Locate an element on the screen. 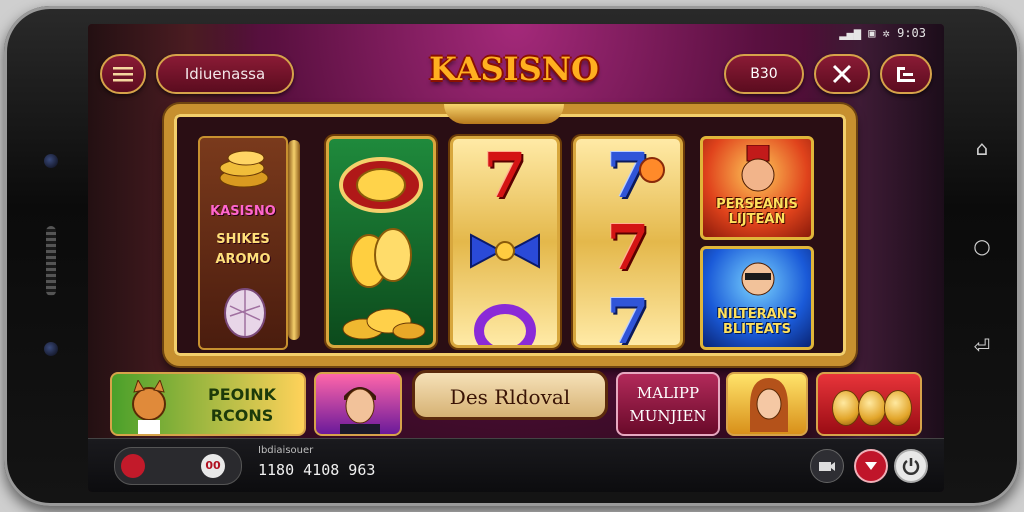 The image size is (1024, 512). red-seven-symbol: 7 is located at coordinates (505, 175).